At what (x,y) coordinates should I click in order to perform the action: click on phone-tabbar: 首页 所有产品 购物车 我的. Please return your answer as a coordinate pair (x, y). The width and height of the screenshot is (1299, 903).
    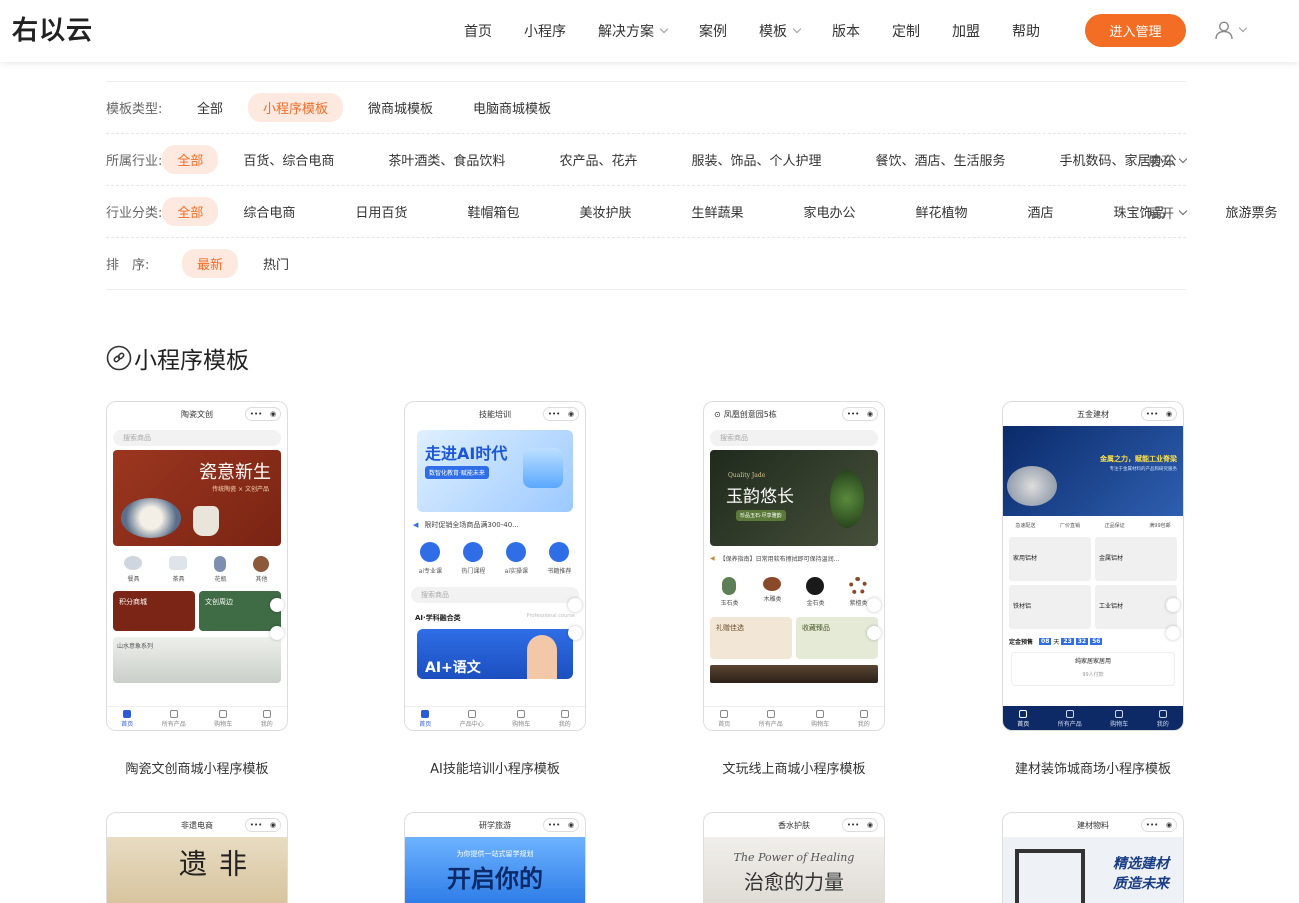
    Looking at the image, I should click on (1093, 718).